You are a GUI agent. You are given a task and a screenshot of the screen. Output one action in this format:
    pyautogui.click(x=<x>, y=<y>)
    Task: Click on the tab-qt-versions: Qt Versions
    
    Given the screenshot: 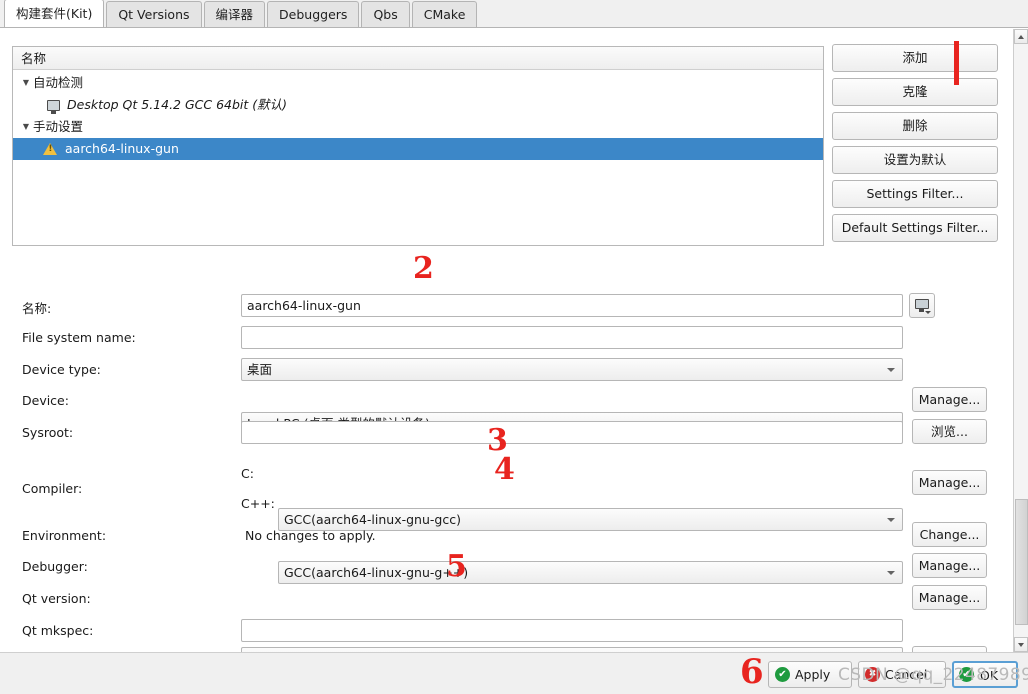 What is the action you would take?
    pyautogui.click(x=154, y=14)
    